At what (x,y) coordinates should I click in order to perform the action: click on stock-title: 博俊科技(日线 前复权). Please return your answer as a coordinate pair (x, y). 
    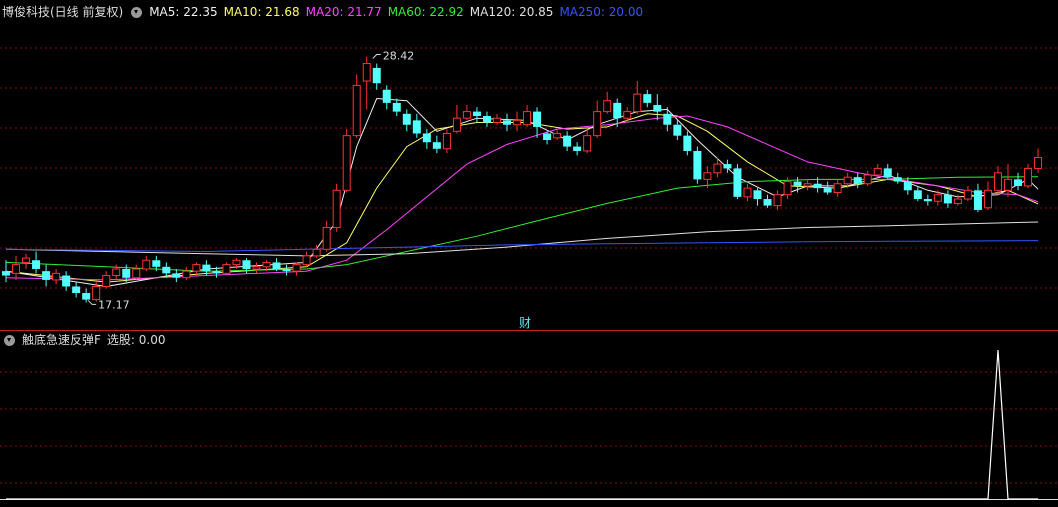
    Looking at the image, I should click on (63, 12).